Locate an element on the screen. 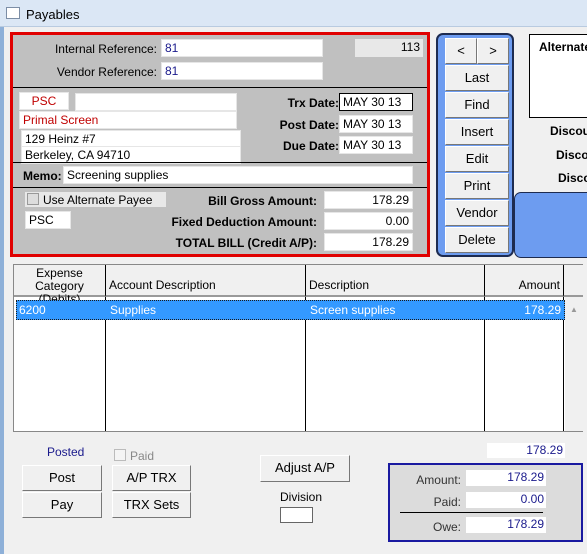 Image resolution: width=587 pixels, height=554 pixels. use-alternate-payee-label: Use Alternate Payee is located at coordinates (98, 200).